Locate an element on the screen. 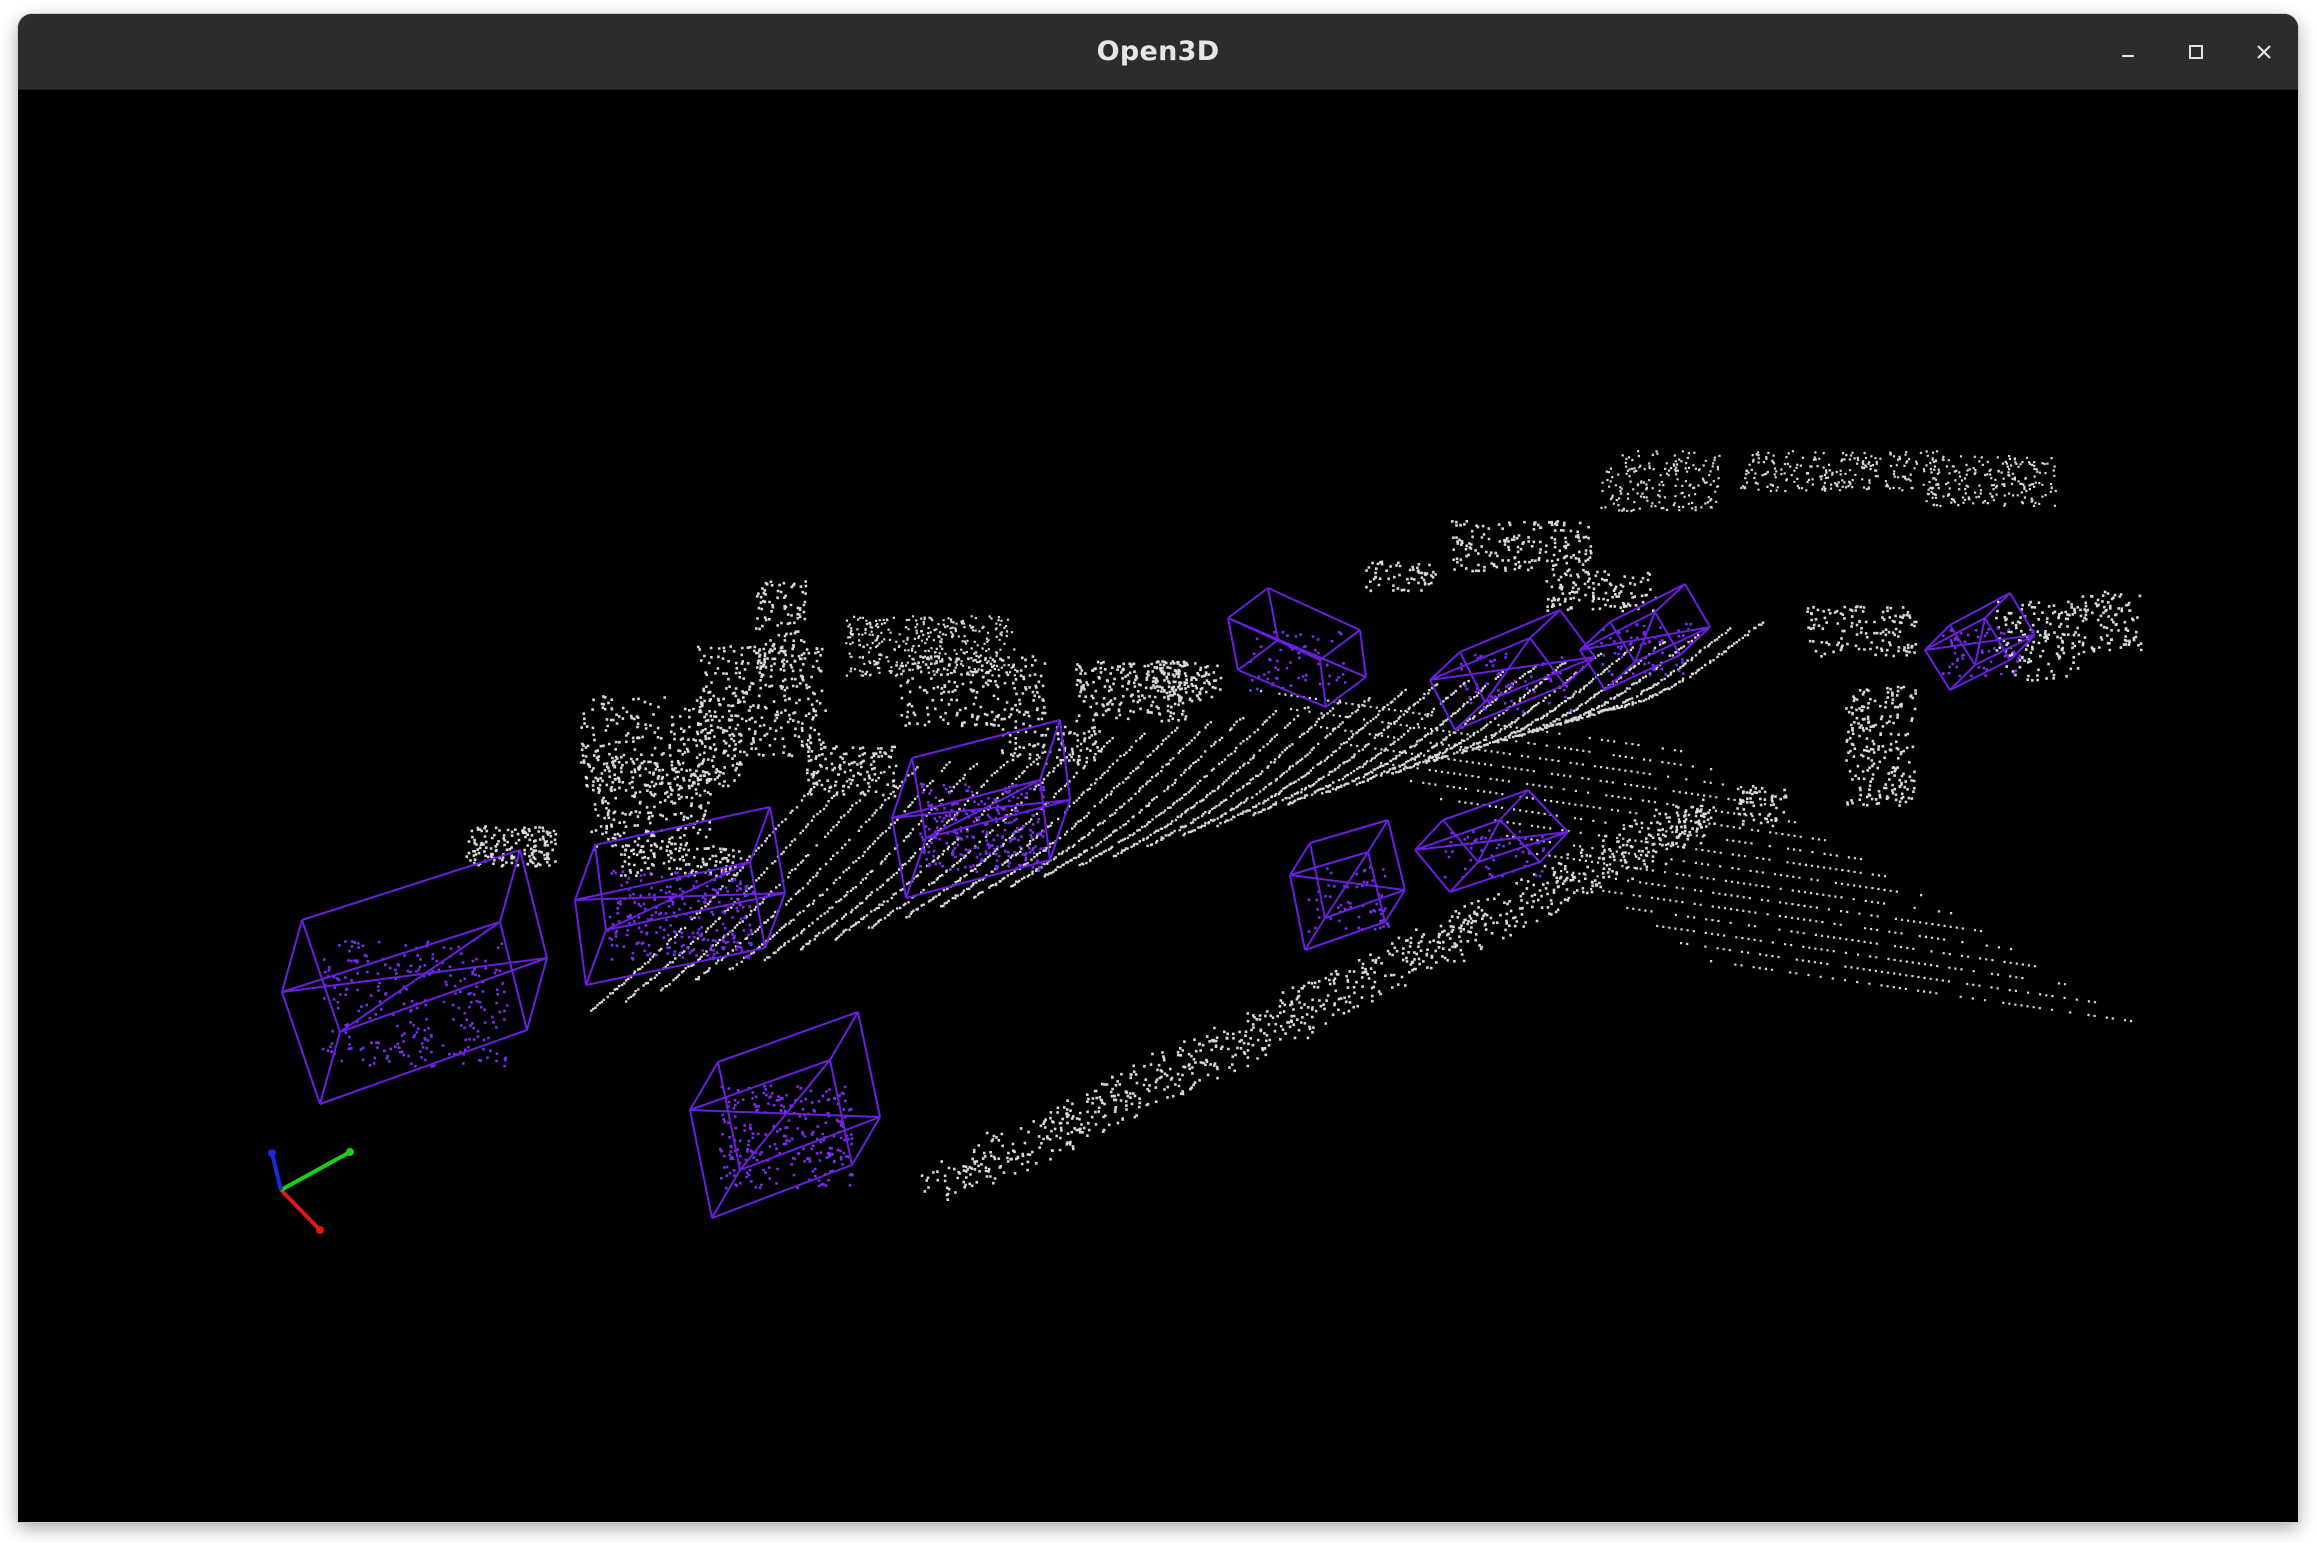 The image size is (2317, 1543). close-button is located at coordinates (2264, 52).